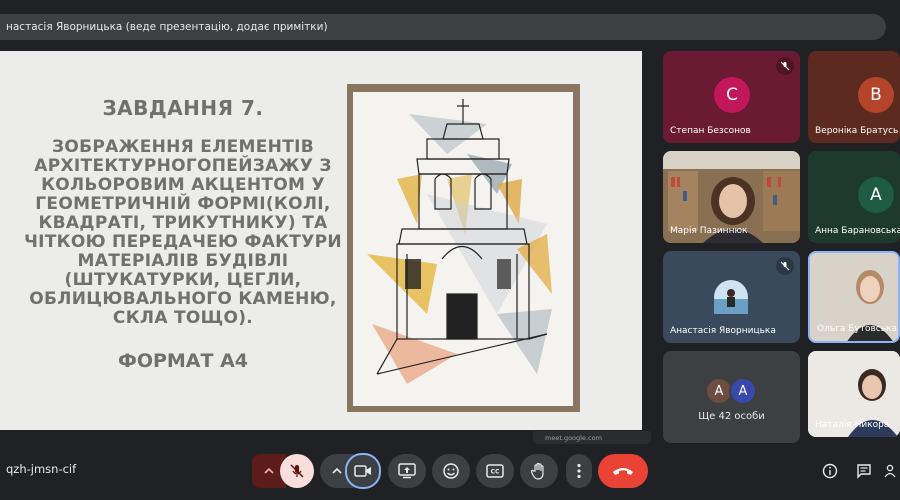 Image resolution: width=900 pixels, height=500 pixels. What do you see at coordinates (854, 97) in the screenshot?
I see `participant-tile: B Вероніка Братусь` at bounding box center [854, 97].